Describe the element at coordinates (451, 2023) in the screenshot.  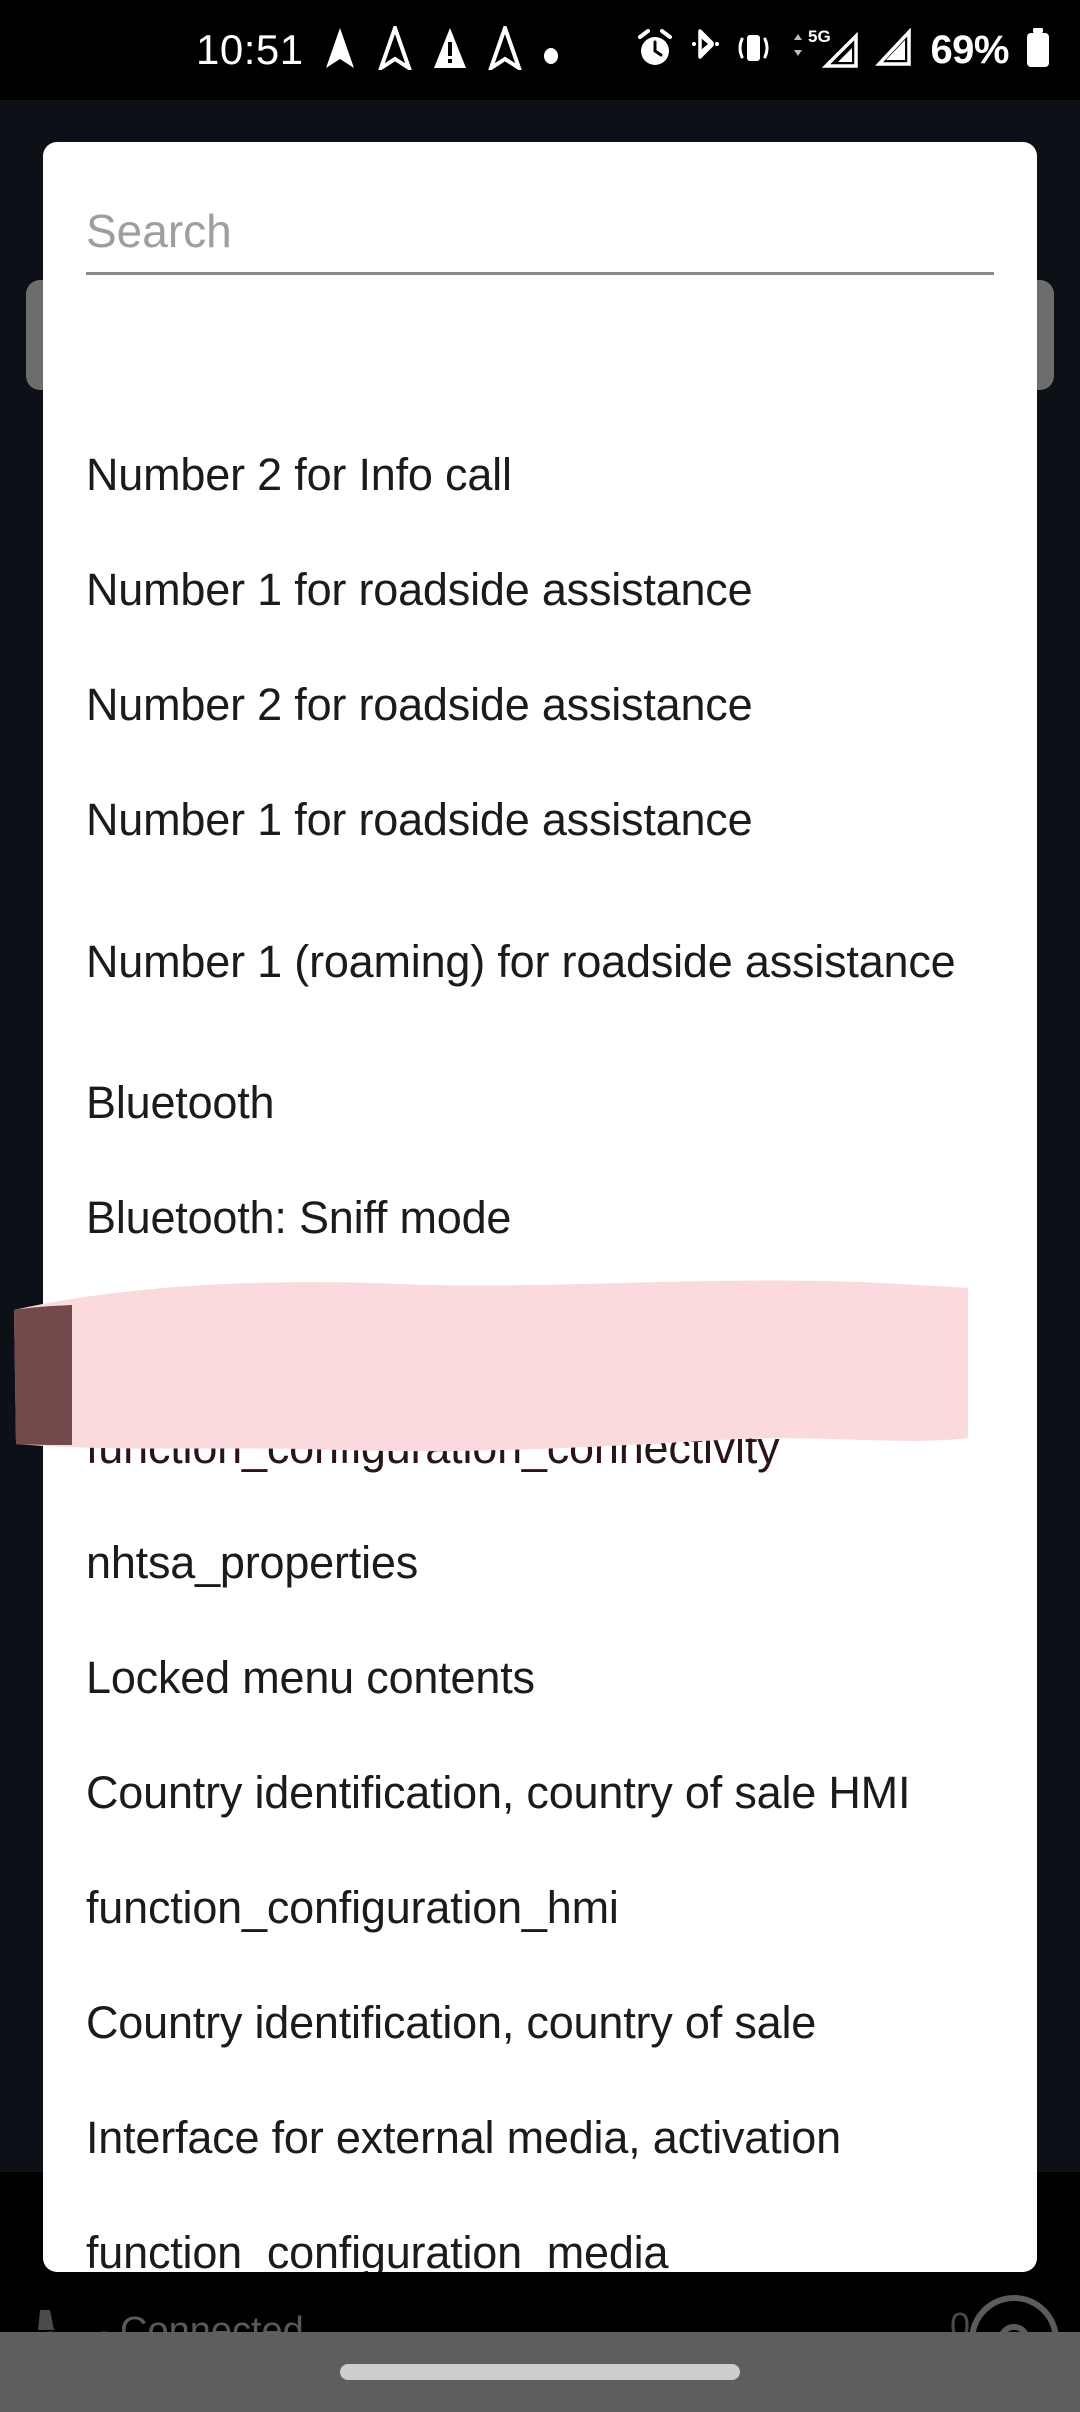
I see `list-item-label: Country identification, country of sale` at that location.